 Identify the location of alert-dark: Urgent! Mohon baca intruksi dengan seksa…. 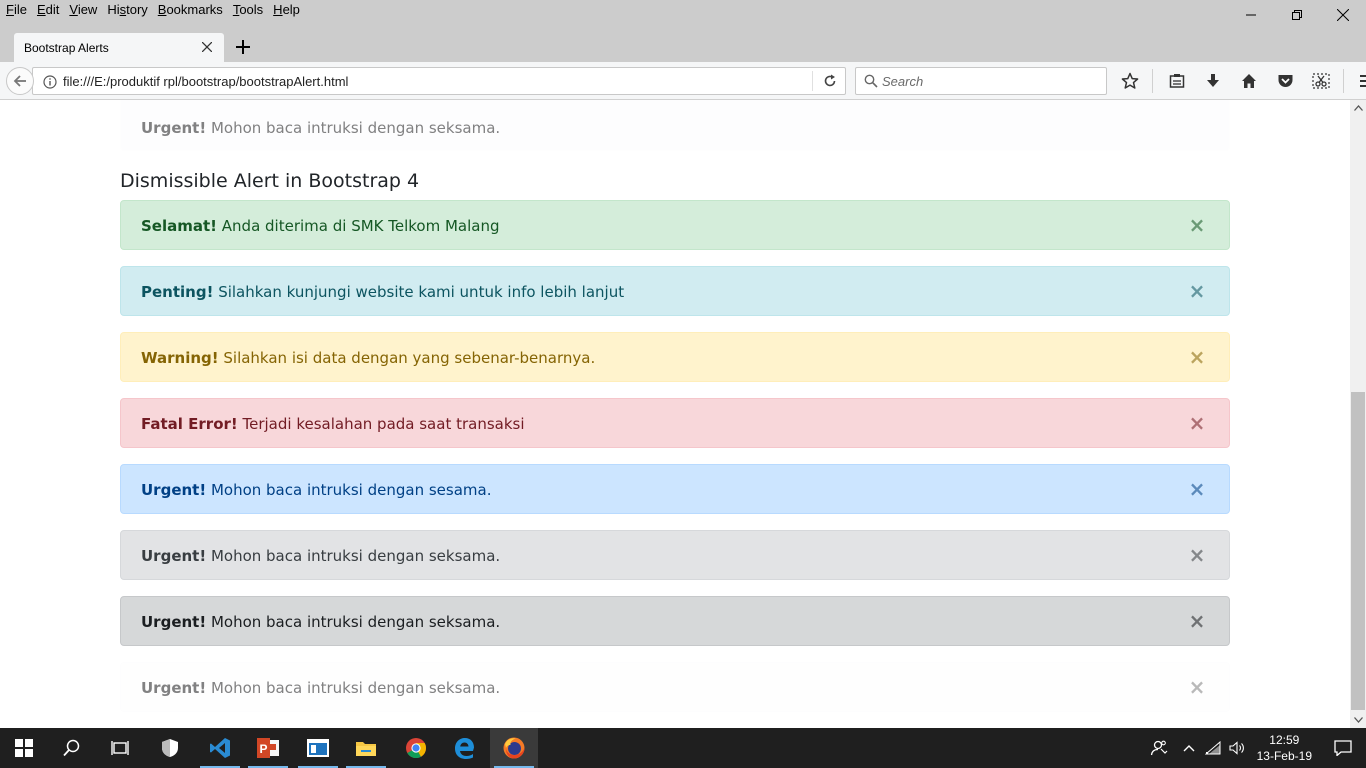
(675, 621).